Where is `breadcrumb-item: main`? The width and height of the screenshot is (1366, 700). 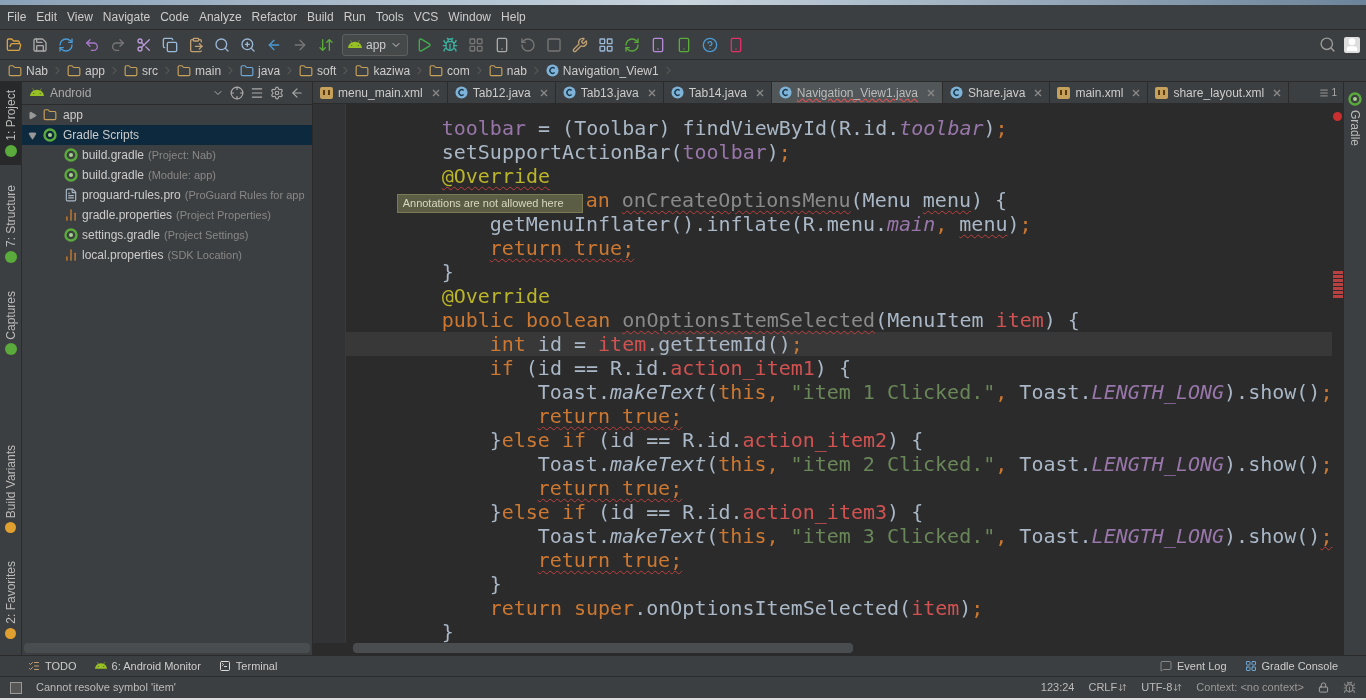
breadcrumb-item: main is located at coordinates (199, 70).